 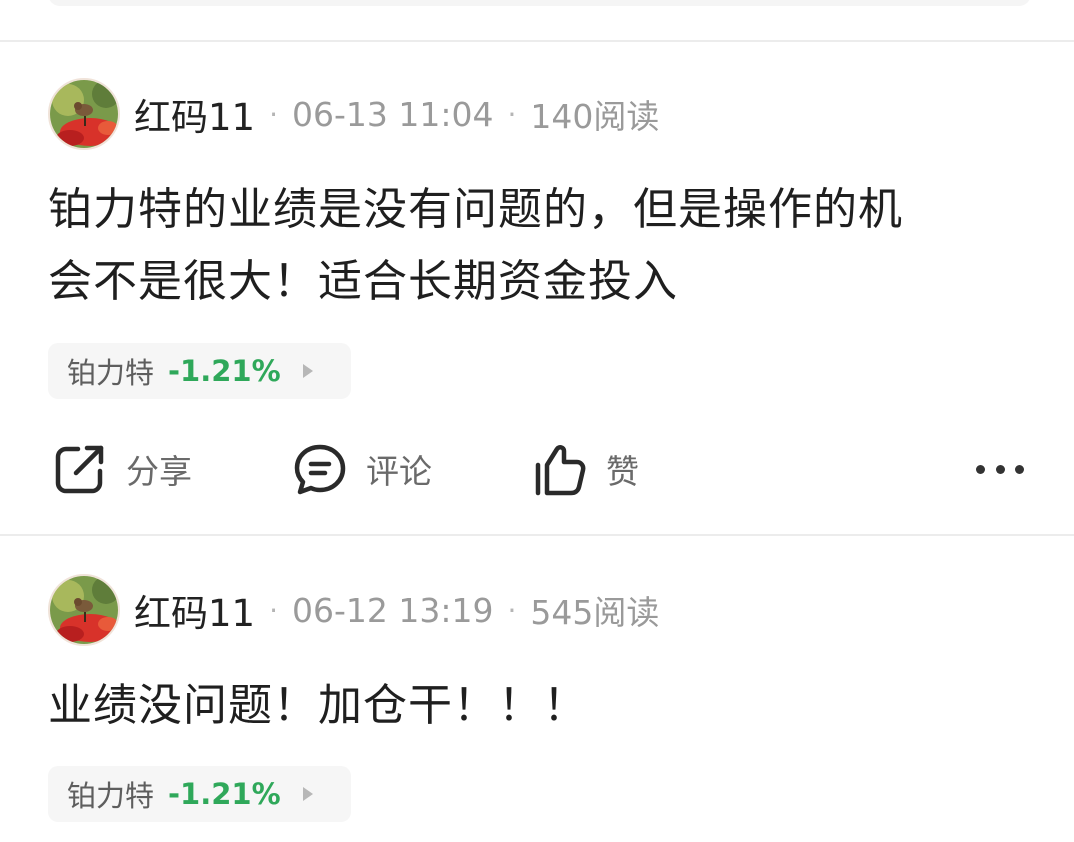 What do you see at coordinates (560, 470) in the screenshot?
I see `like-icon` at bounding box center [560, 470].